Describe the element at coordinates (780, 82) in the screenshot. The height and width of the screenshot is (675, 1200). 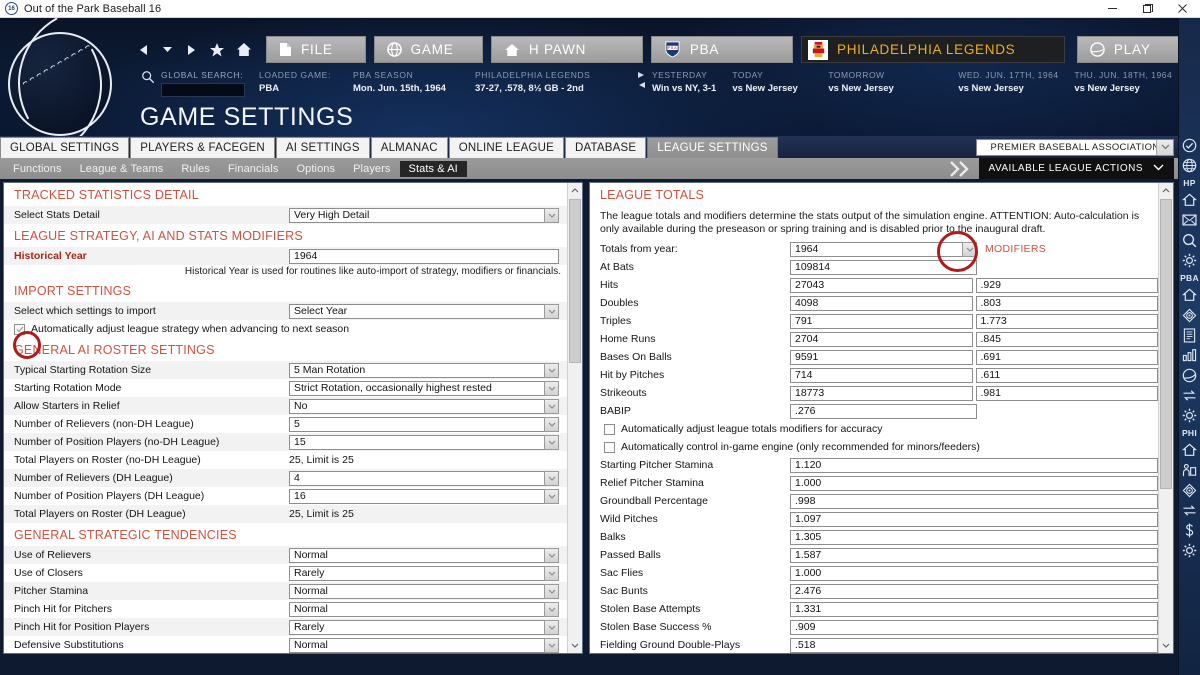
I see `schedule-today: TODAY vs New Jersey` at that location.